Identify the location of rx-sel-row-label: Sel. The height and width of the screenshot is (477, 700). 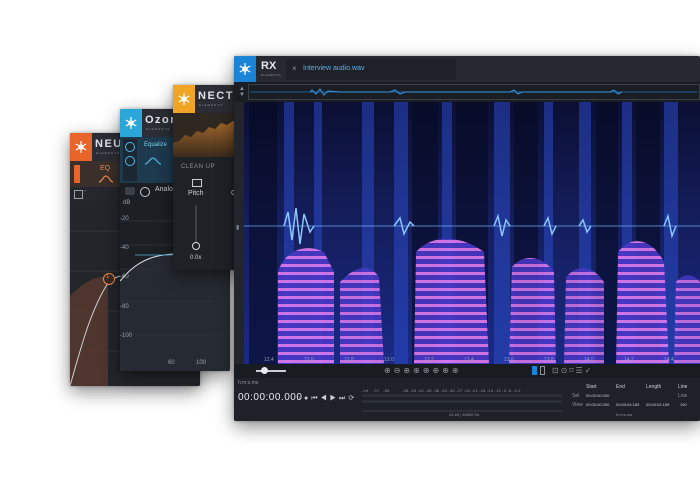
(576, 396).